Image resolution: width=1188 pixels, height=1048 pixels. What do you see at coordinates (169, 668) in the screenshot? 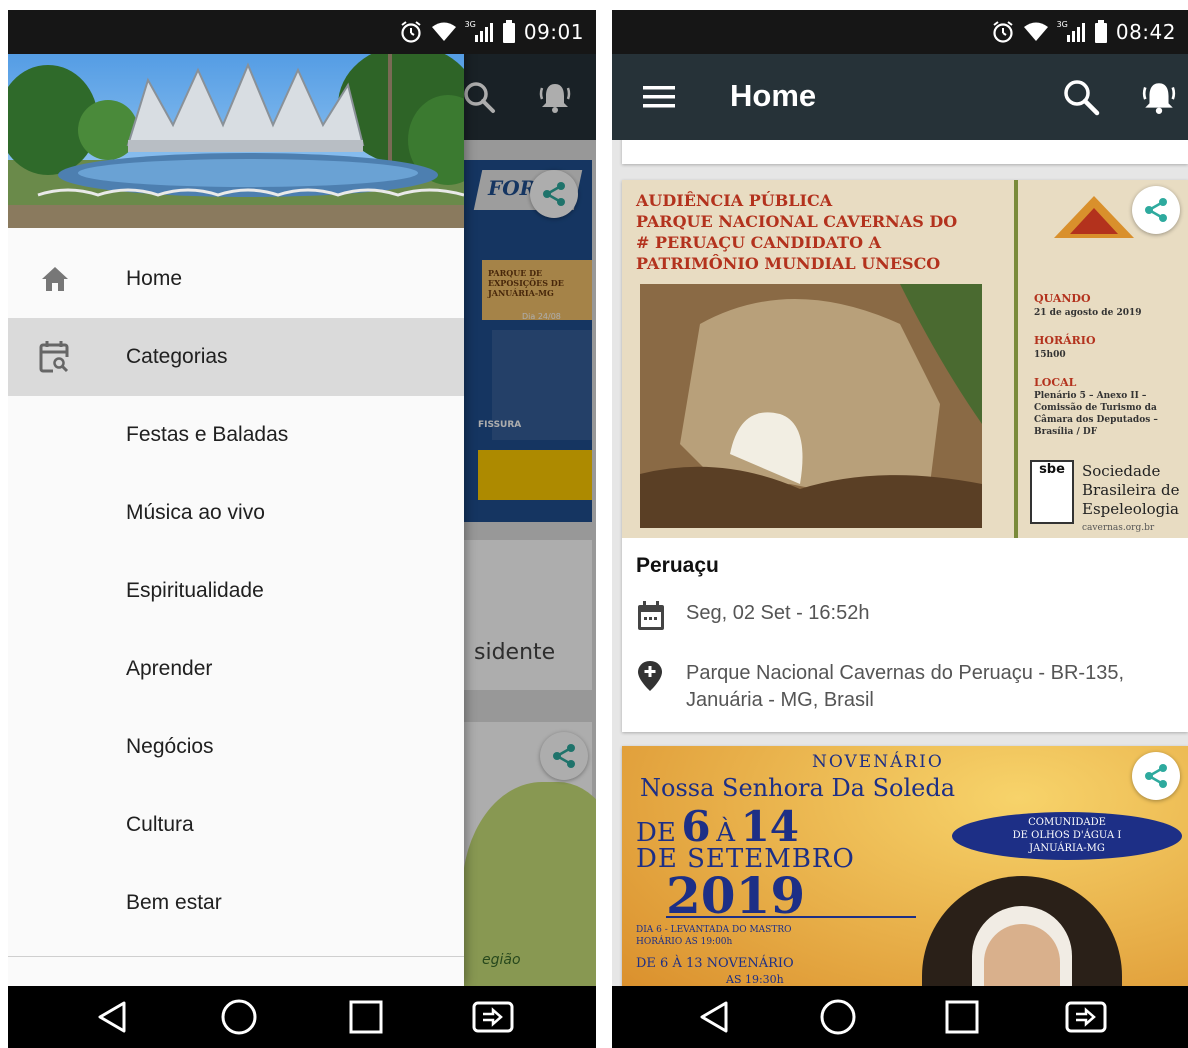
I see `menu-item-label: Aprender` at bounding box center [169, 668].